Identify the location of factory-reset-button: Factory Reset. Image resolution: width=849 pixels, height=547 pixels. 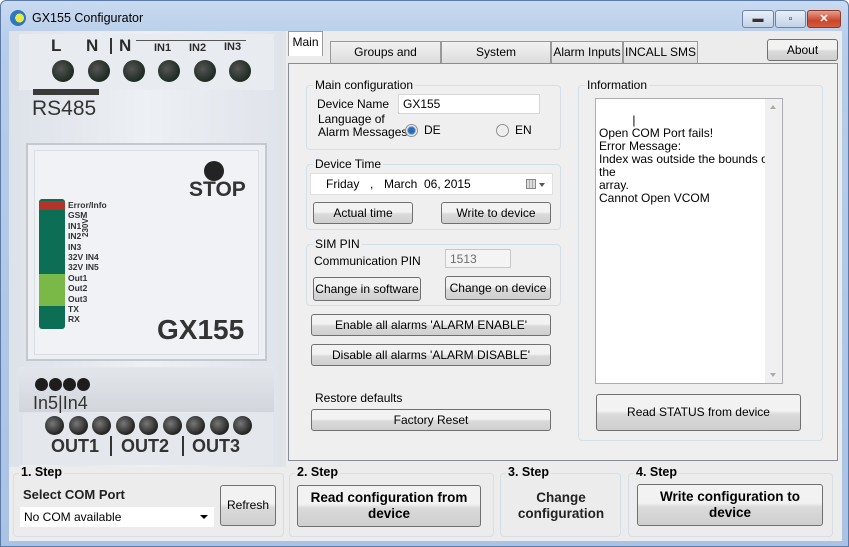
(431, 420).